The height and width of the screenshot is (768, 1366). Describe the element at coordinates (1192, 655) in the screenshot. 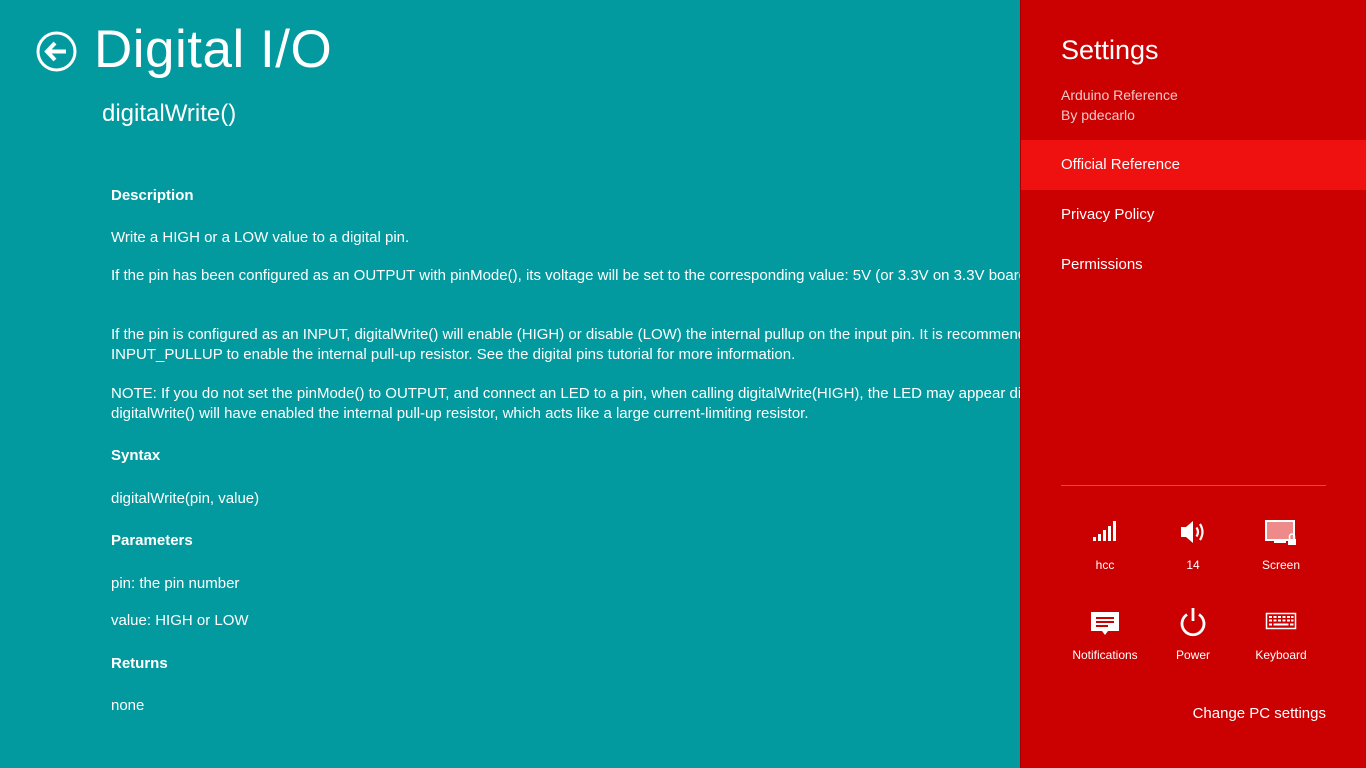

I see `power-label: Power` at that location.